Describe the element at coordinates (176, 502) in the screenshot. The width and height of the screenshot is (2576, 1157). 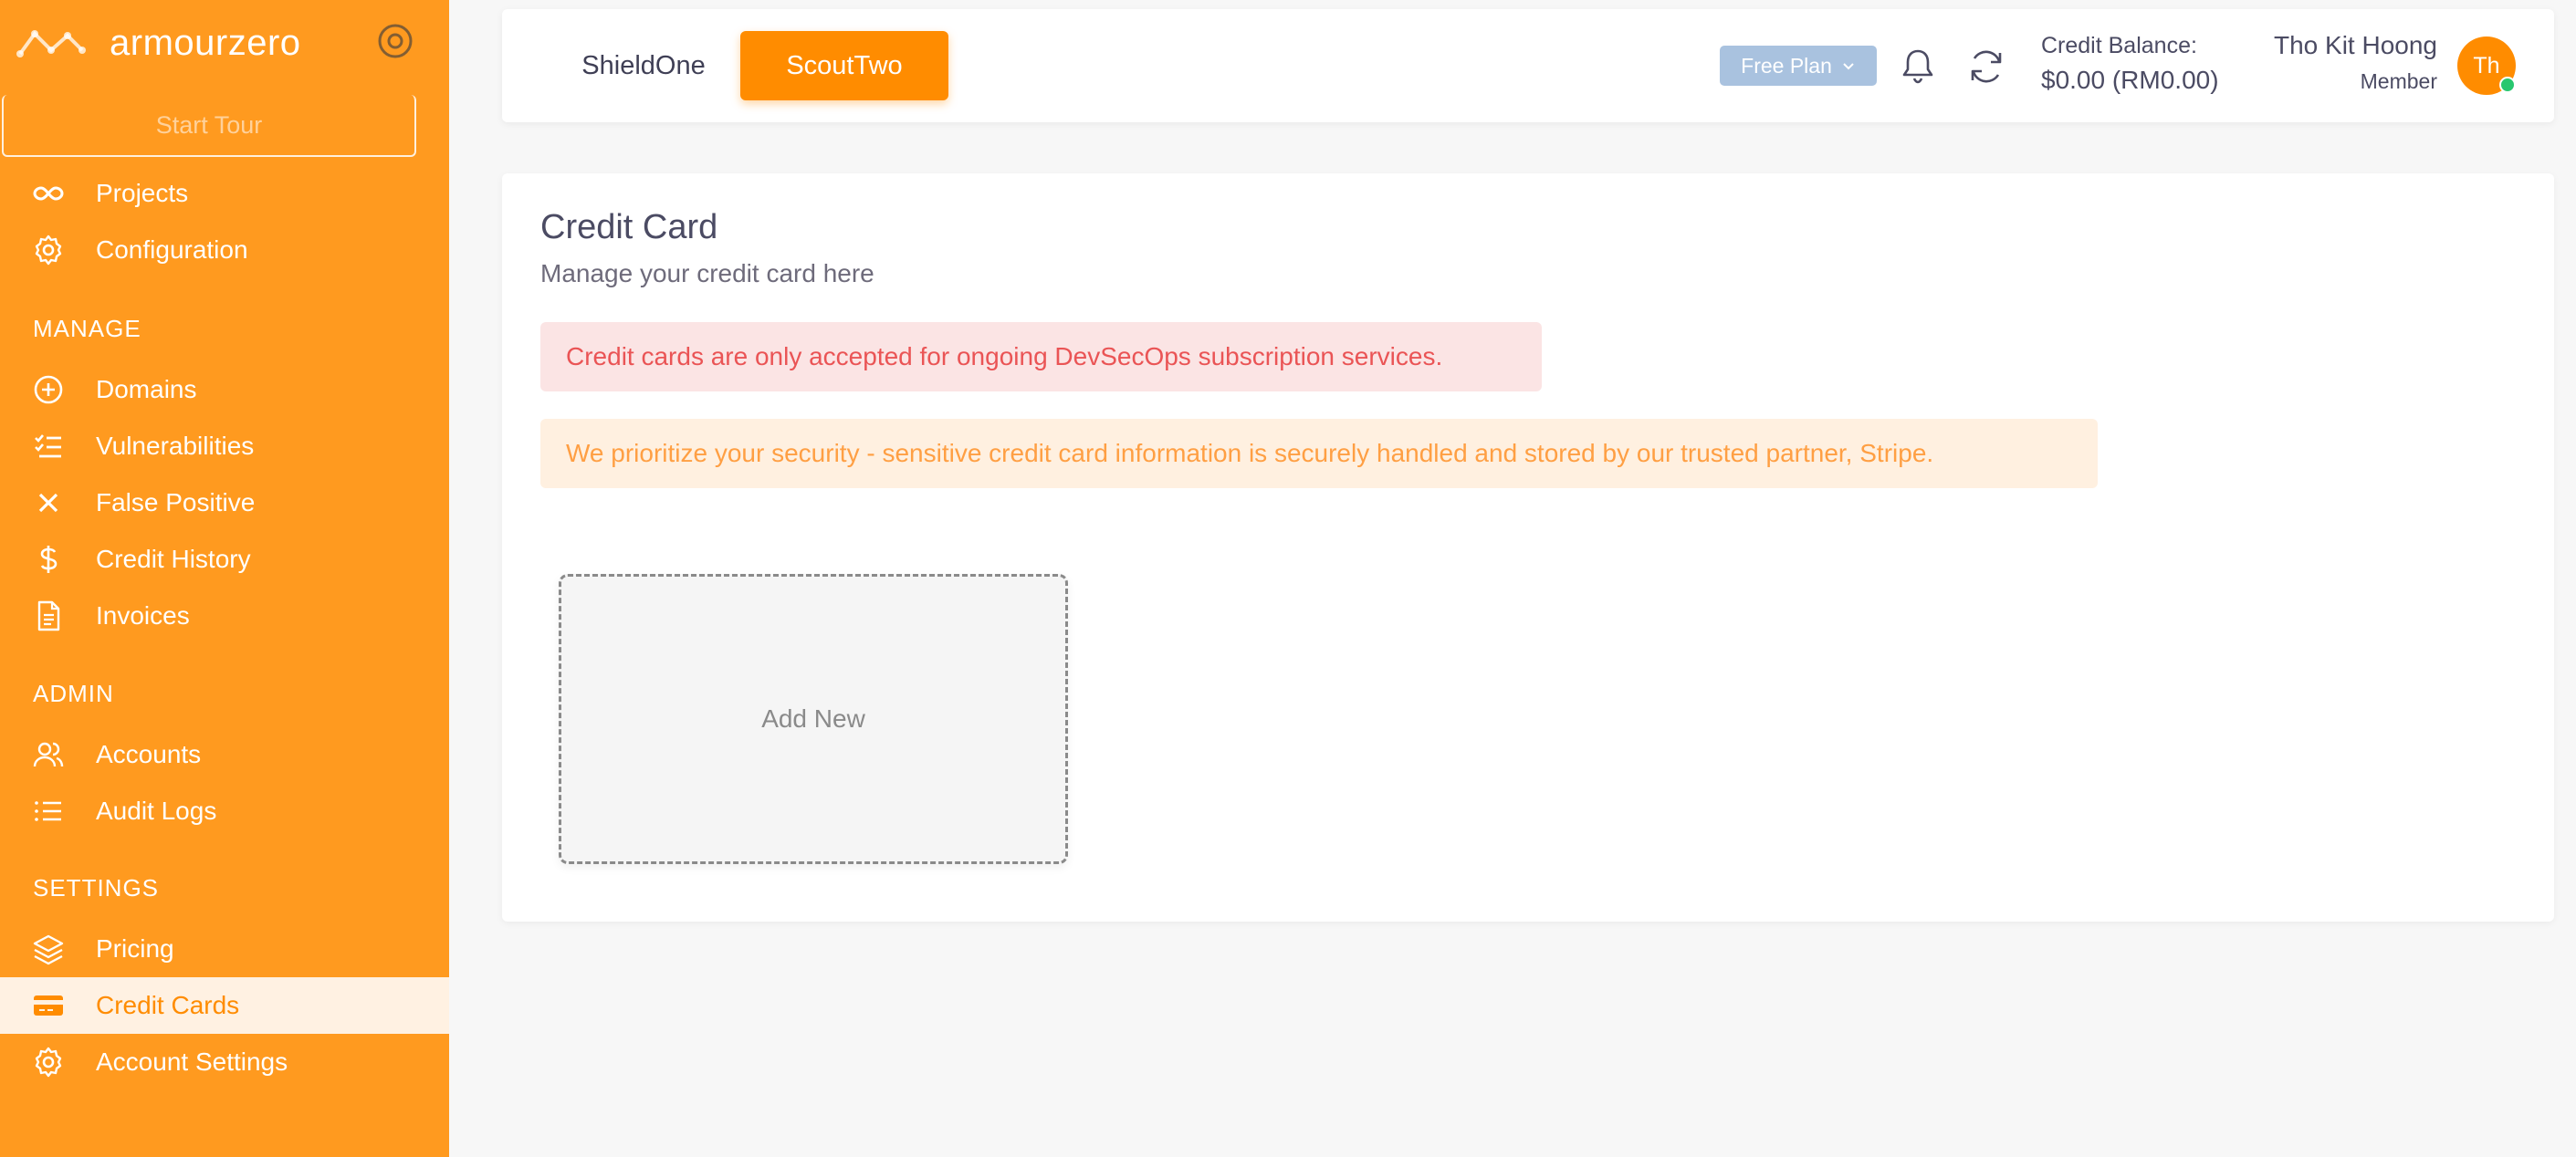
I see `sidebar-item-label: False Positive` at that location.